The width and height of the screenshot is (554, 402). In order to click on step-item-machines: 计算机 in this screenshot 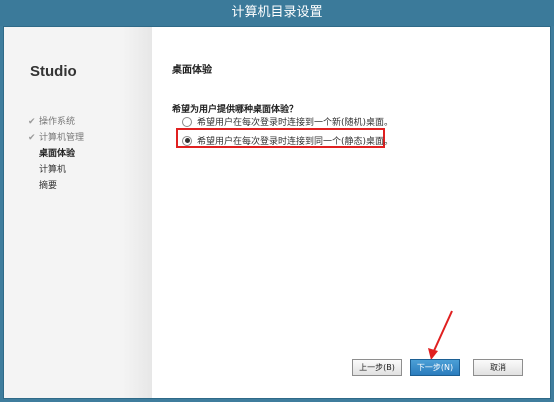, I will do `click(56, 170)`.